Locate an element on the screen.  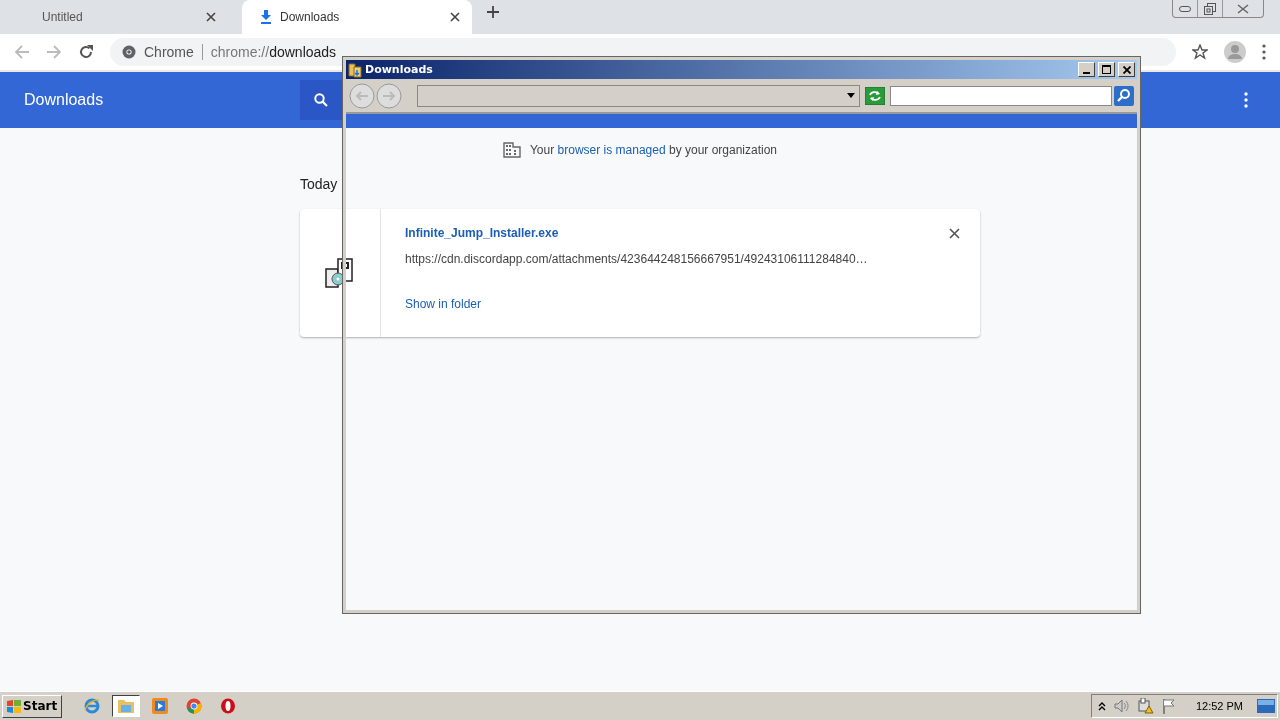
managed-notice: Your browser is managed by your organization is located at coordinates (653, 150).